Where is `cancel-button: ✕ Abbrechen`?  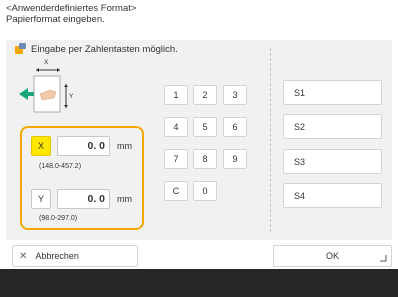
cancel-button: ✕ Abbrechen is located at coordinates (75, 256).